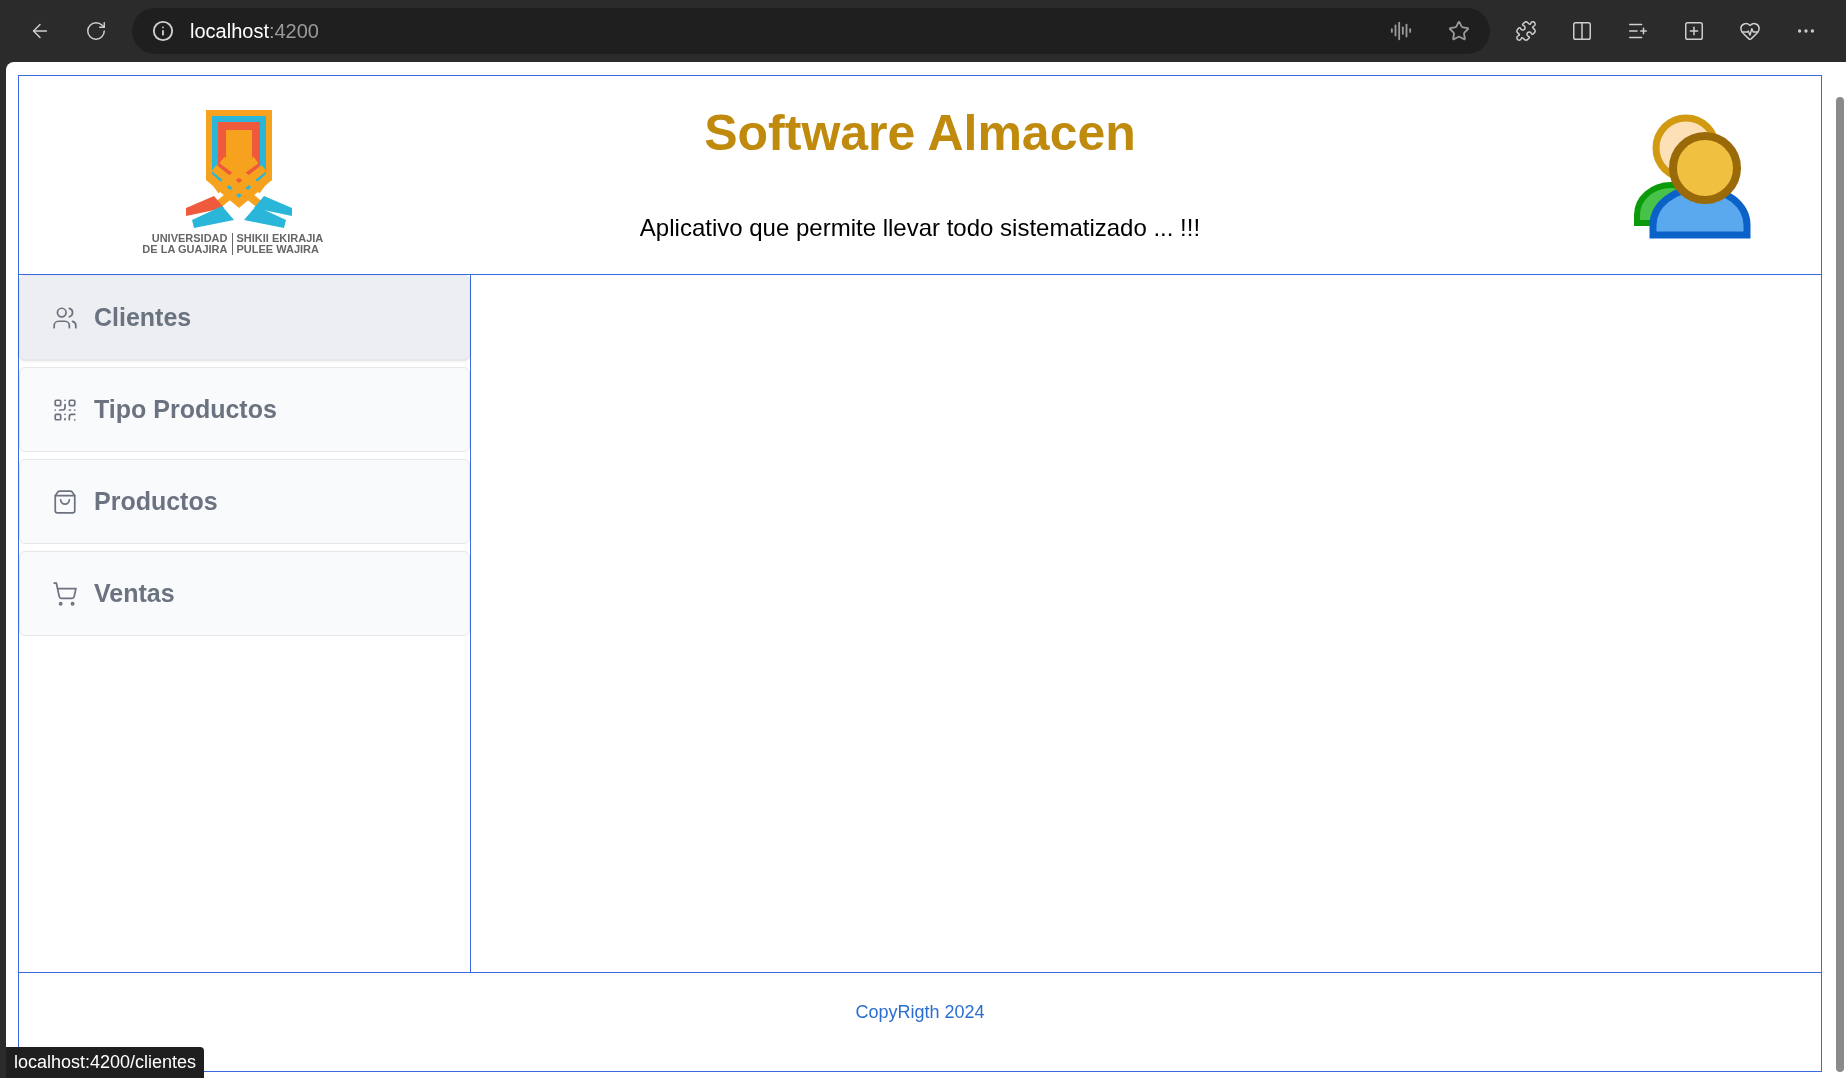 The image size is (1846, 1078). What do you see at coordinates (65, 409) in the screenshot?
I see `qr-grid-icon` at bounding box center [65, 409].